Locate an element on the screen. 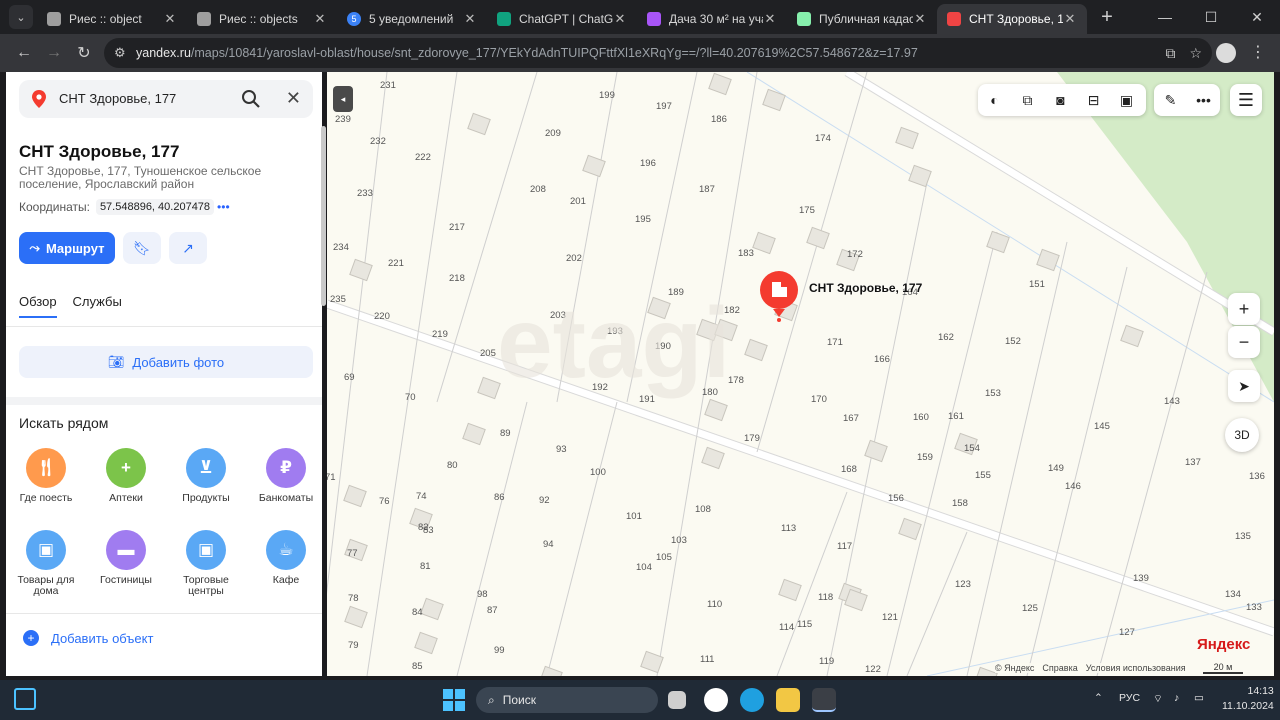 This screenshot has width=1280, height=720. install-app-icon: ⧉ is located at coordinates (1170, 53).